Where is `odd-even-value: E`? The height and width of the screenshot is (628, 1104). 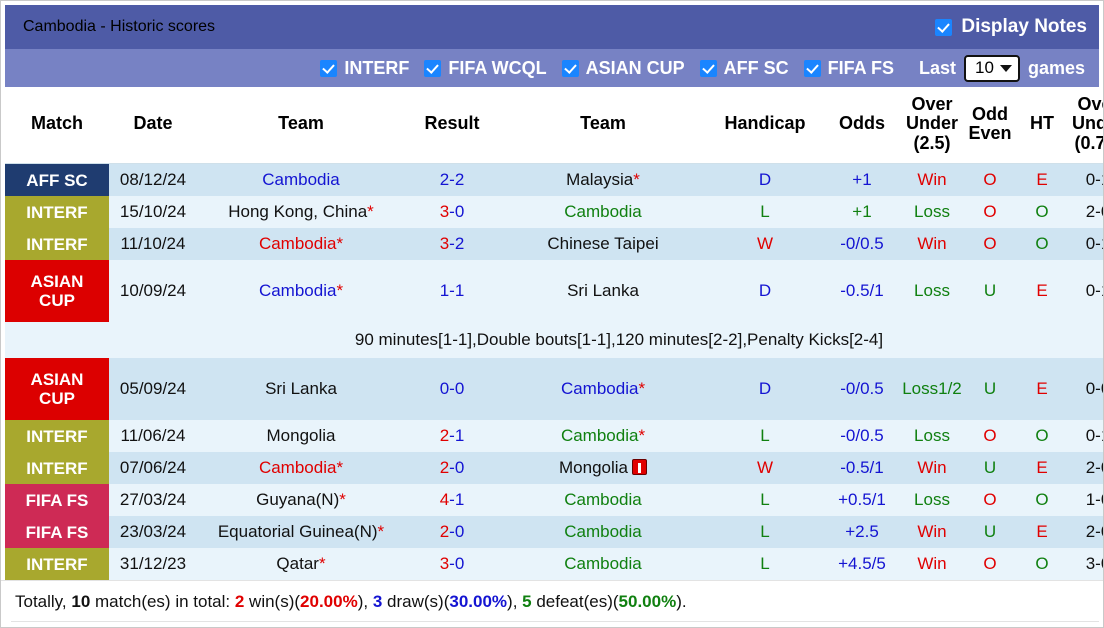 odd-even-value: E is located at coordinates (1042, 389).